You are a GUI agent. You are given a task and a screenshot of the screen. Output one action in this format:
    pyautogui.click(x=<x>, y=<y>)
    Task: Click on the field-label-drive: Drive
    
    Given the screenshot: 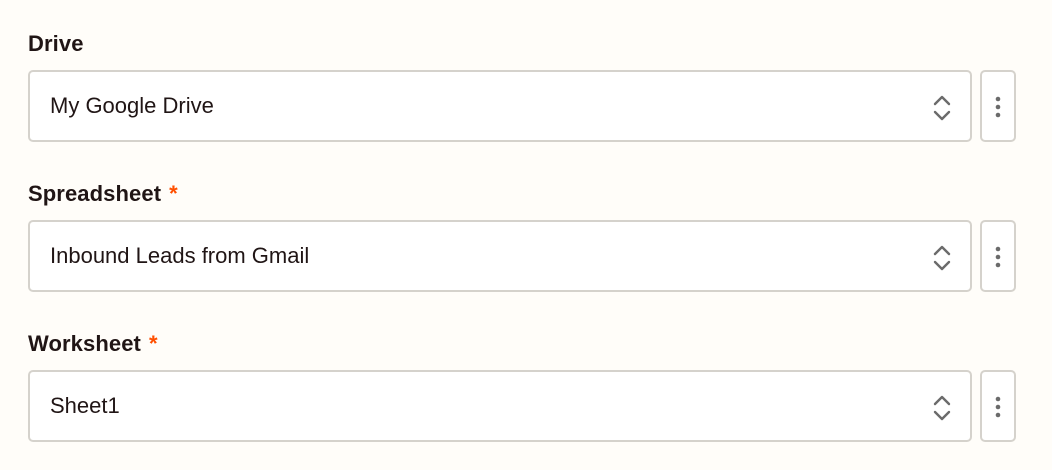 What is the action you would take?
    pyautogui.click(x=522, y=44)
    